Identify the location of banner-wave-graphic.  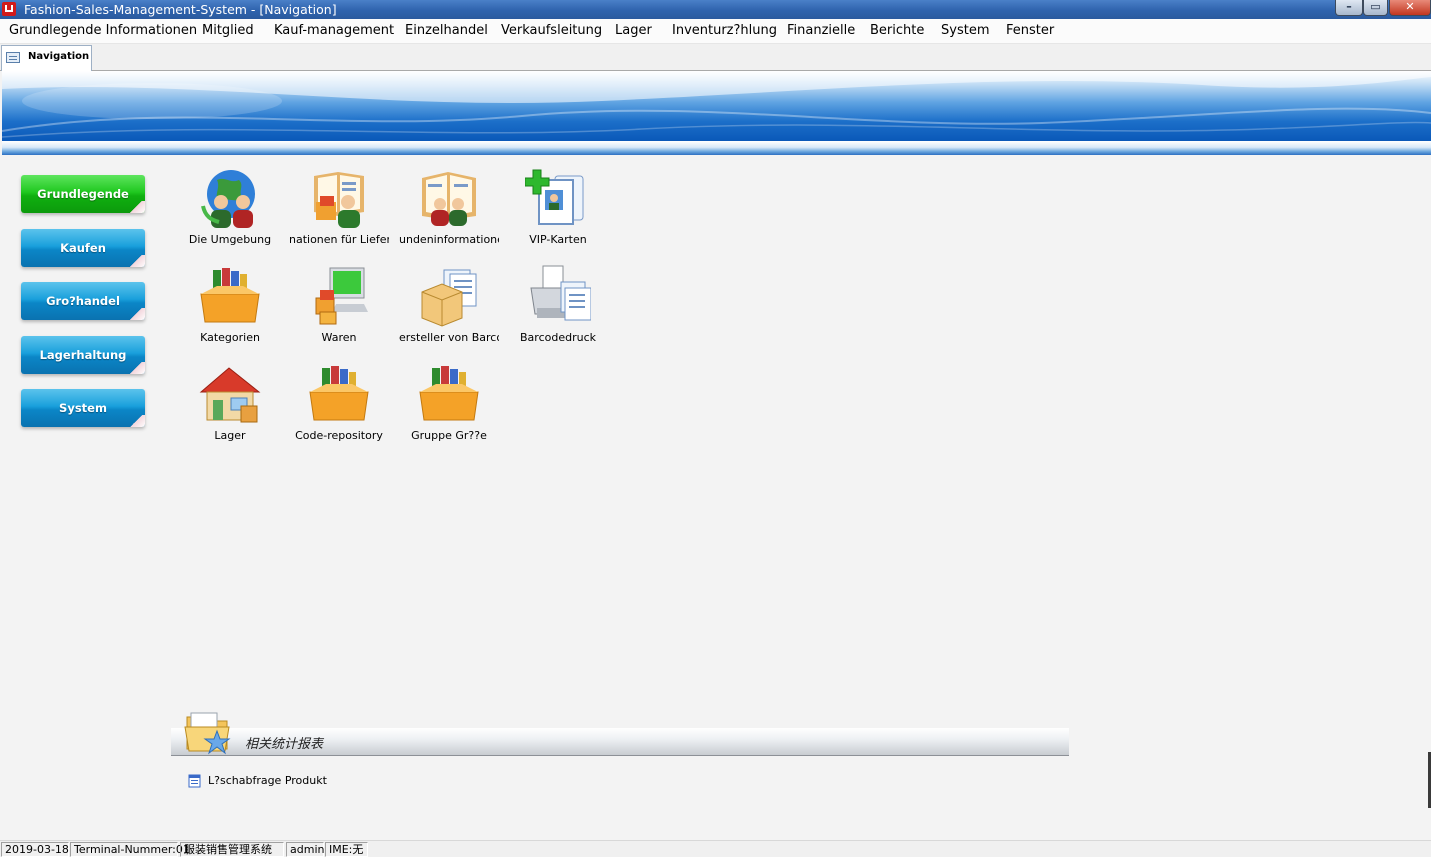
(716, 104).